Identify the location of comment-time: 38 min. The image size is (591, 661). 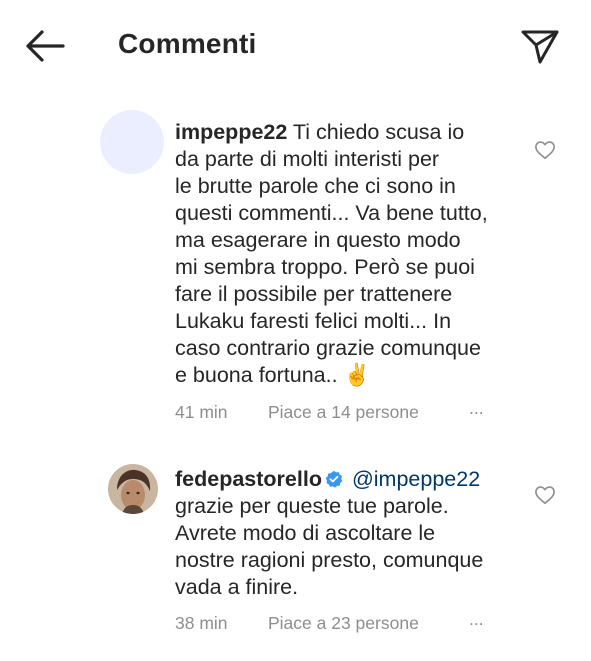
(201, 623).